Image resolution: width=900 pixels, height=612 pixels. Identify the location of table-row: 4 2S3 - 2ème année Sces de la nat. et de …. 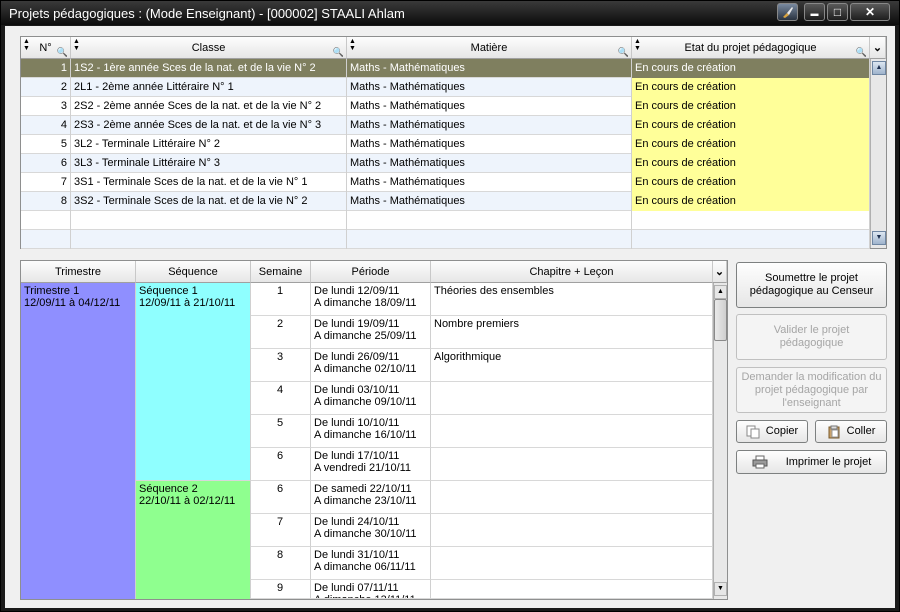
(445, 125).